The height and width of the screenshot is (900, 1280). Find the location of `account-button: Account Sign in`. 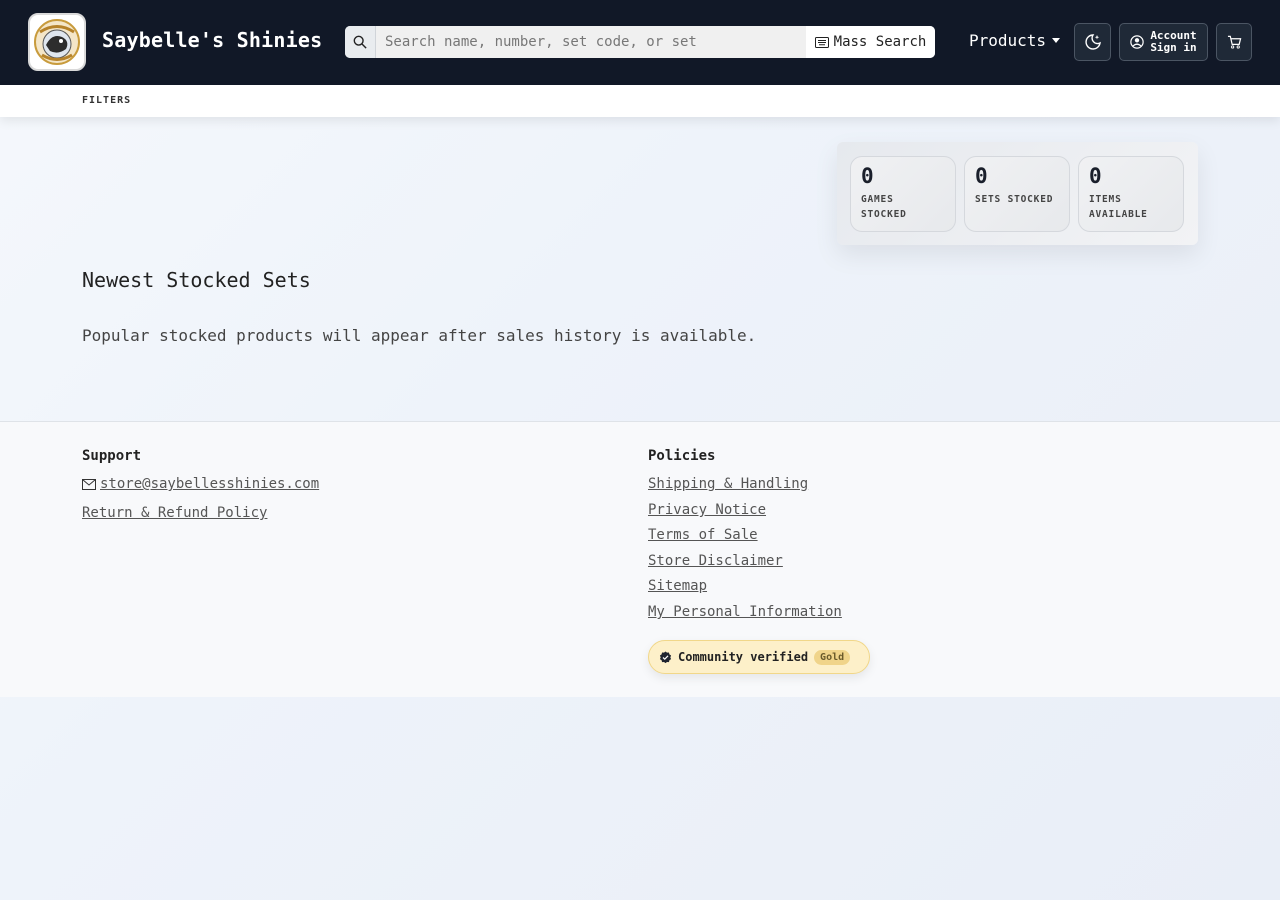

account-button: Account Sign in is located at coordinates (1163, 42).